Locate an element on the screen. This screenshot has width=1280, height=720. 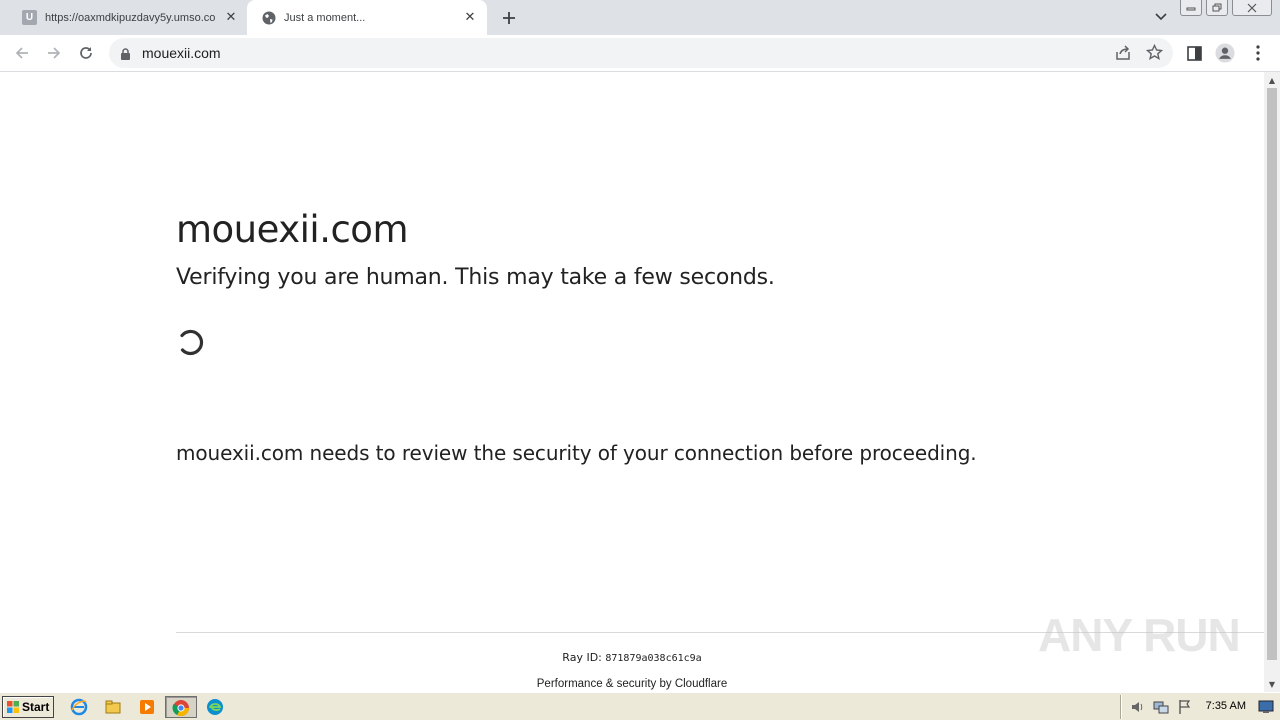
tab-search-chevron-icon is located at coordinates (1161, 17).